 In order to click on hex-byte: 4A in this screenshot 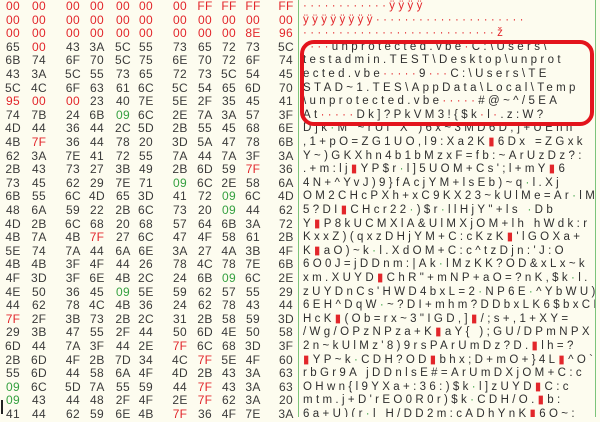, I will do `click(228, 251)`.